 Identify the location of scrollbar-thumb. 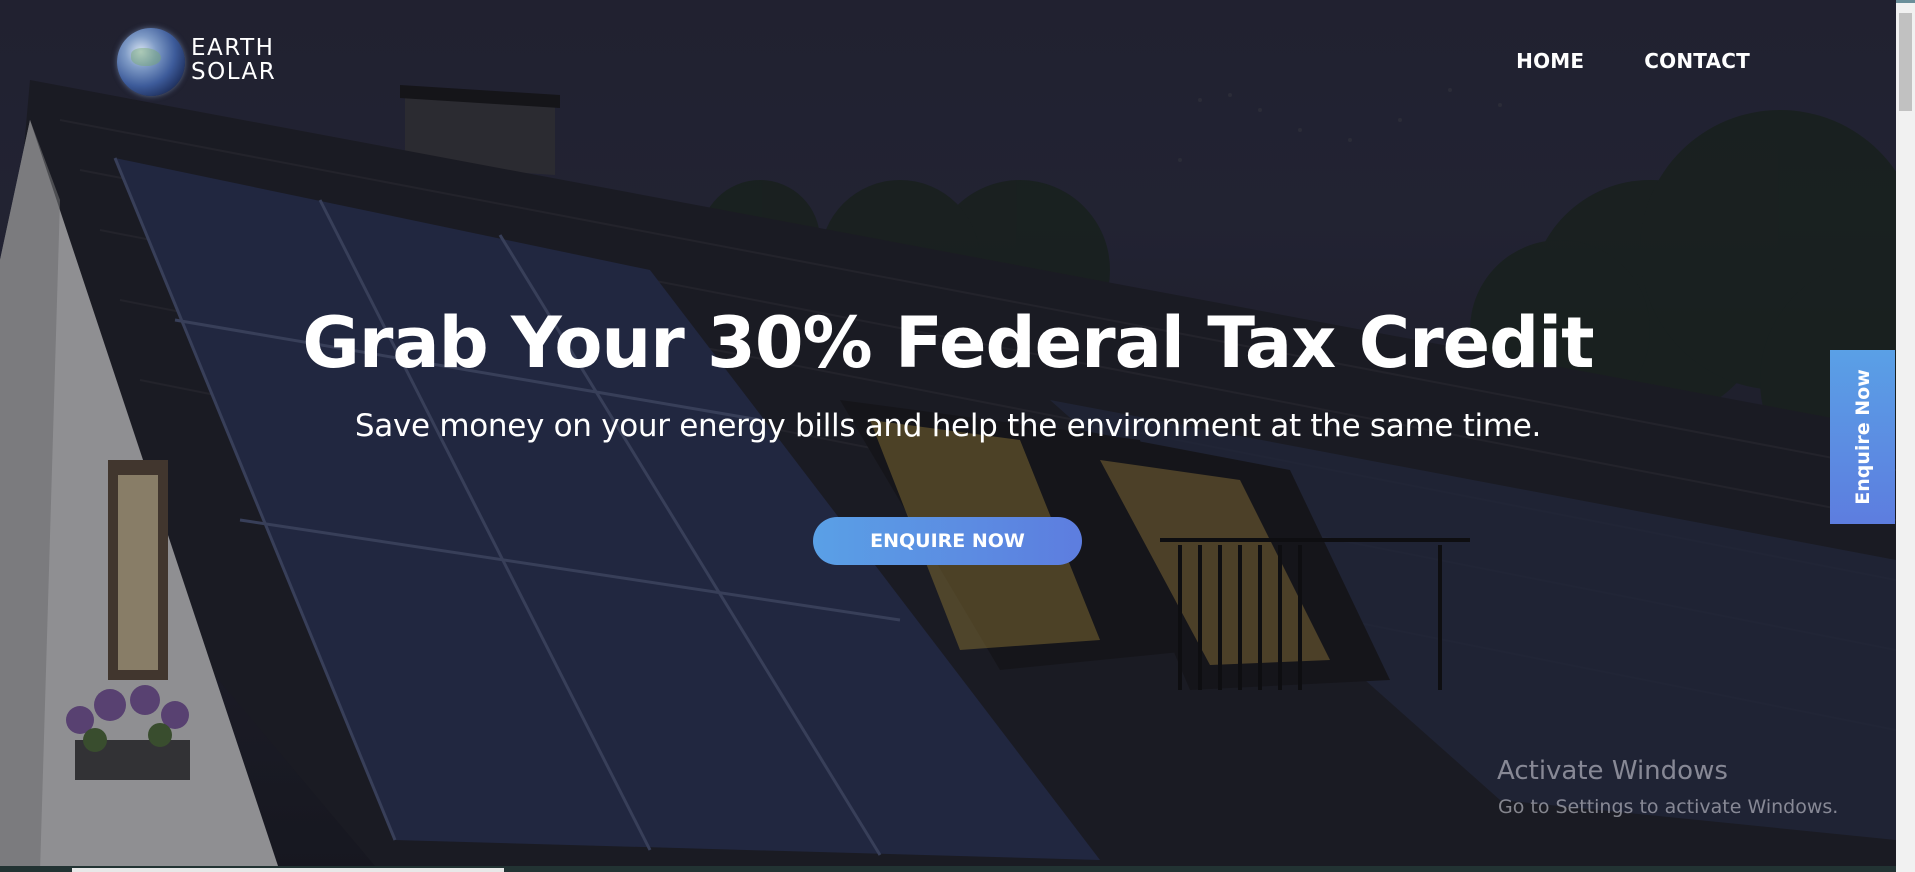
(1905, 62).